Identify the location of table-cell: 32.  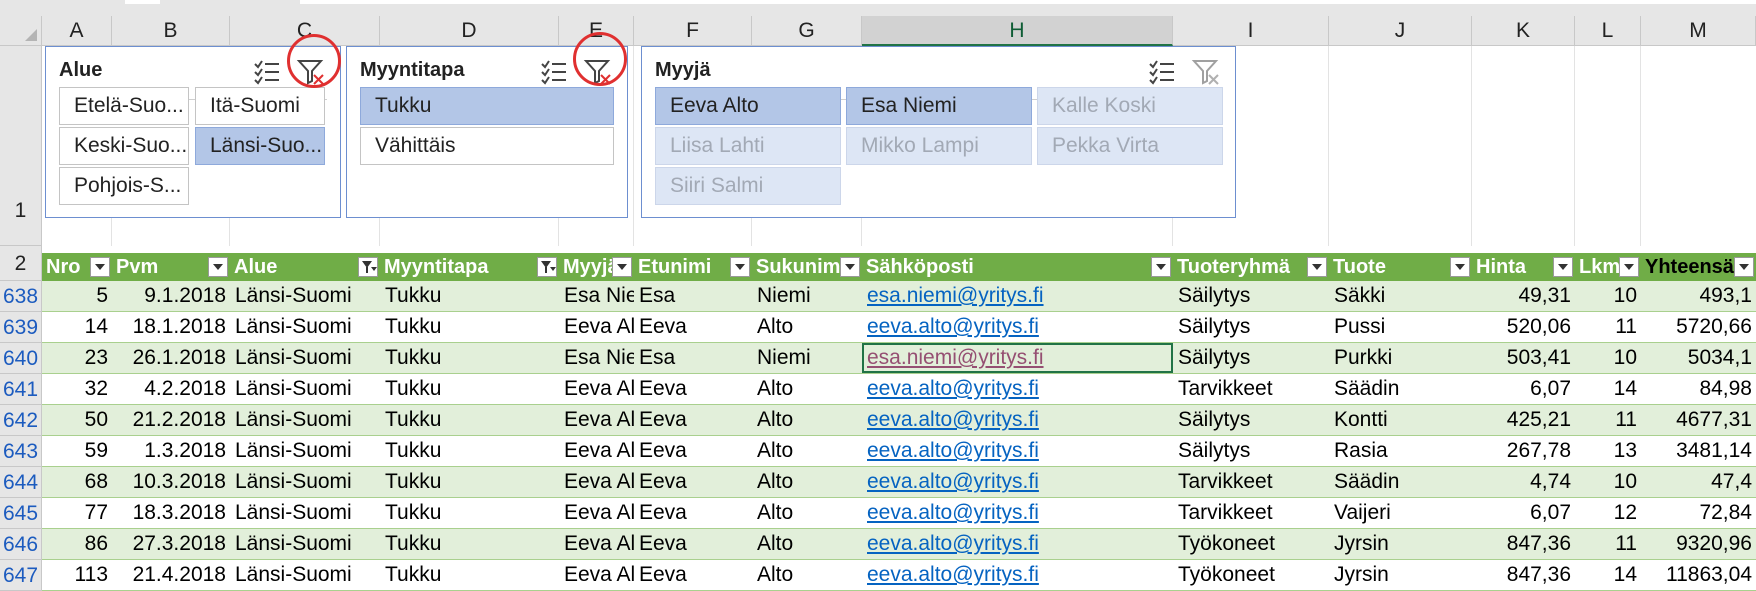
(77, 389).